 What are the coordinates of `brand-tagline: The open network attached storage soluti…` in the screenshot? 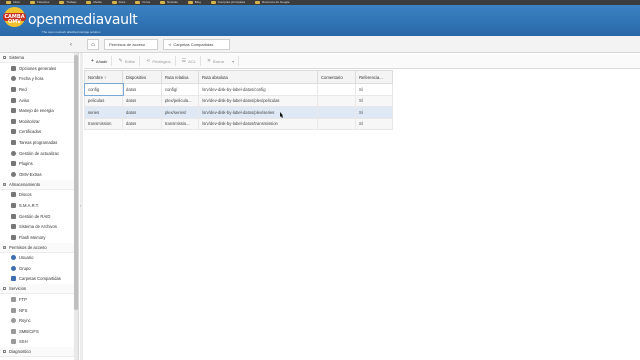 It's located at (71, 32).